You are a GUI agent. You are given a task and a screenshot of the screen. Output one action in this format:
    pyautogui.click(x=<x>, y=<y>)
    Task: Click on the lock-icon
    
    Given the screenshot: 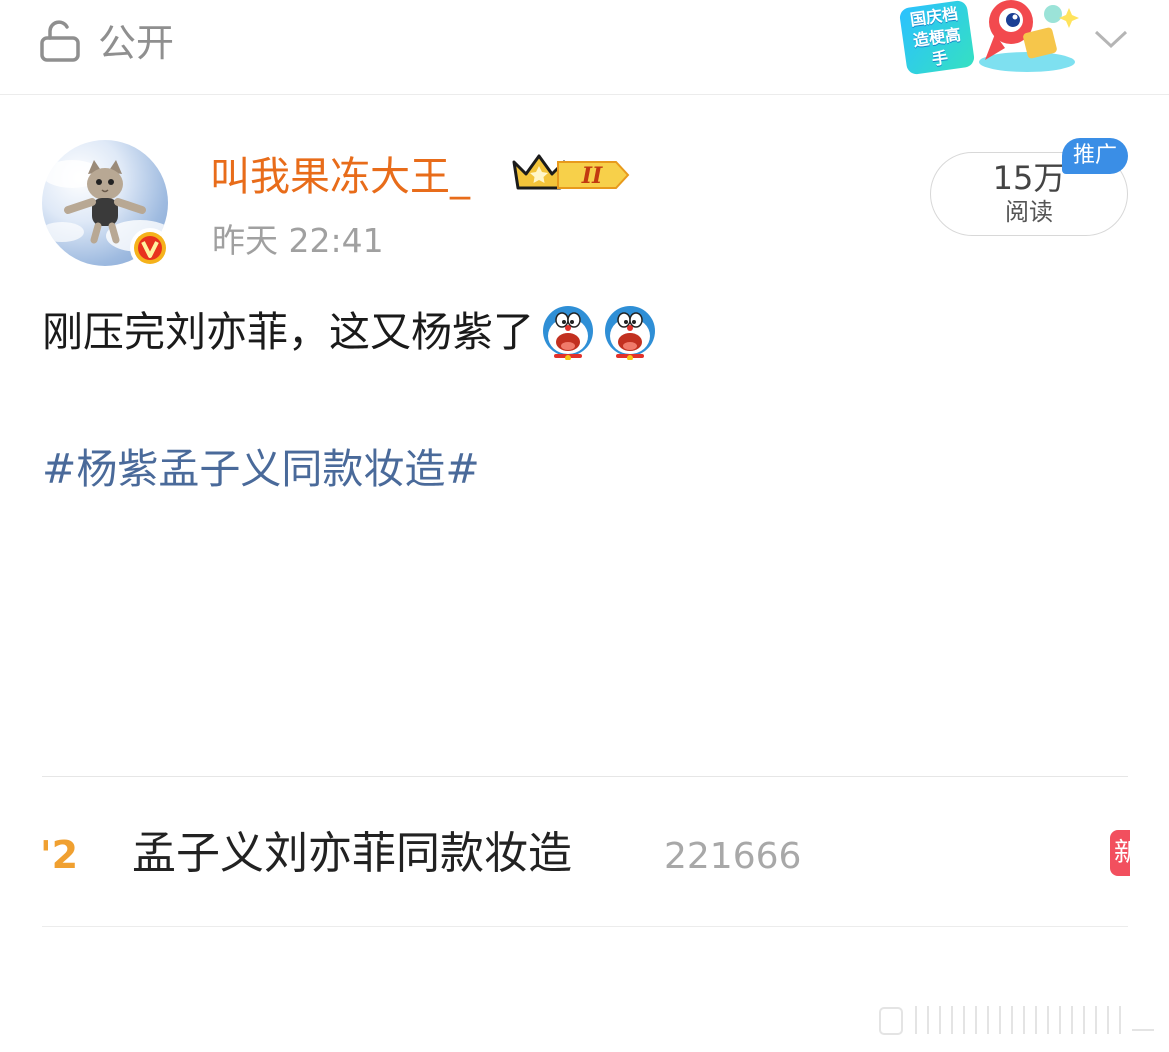 What is the action you would take?
    pyautogui.click(x=60, y=41)
    